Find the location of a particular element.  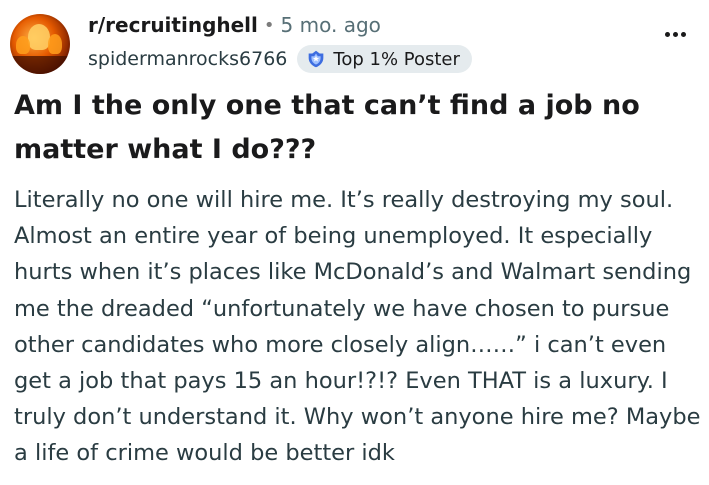

subreddit-link: r/recruitinghell is located at coordinates (173, 25).